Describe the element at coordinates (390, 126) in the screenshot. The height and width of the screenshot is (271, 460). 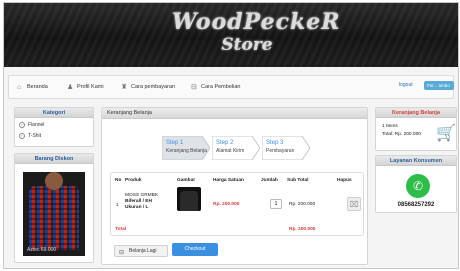
I see `cart-items-count: 1 Items` at that location.